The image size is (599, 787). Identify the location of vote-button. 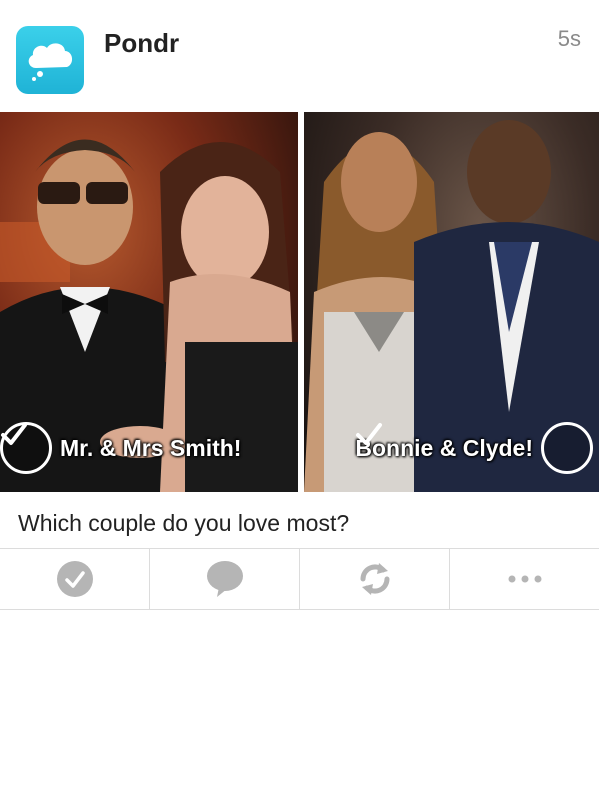
(75, 579).